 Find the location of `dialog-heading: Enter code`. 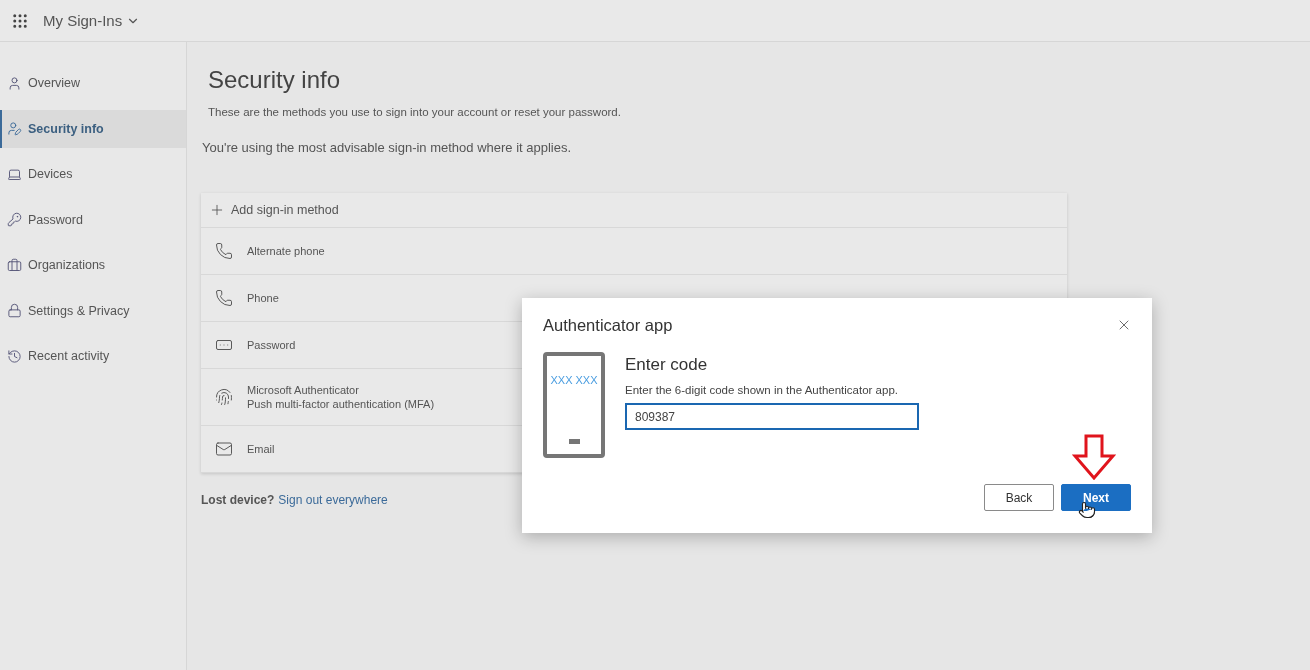

dialog-heading: Enter code is located at coordinates (667, 365).